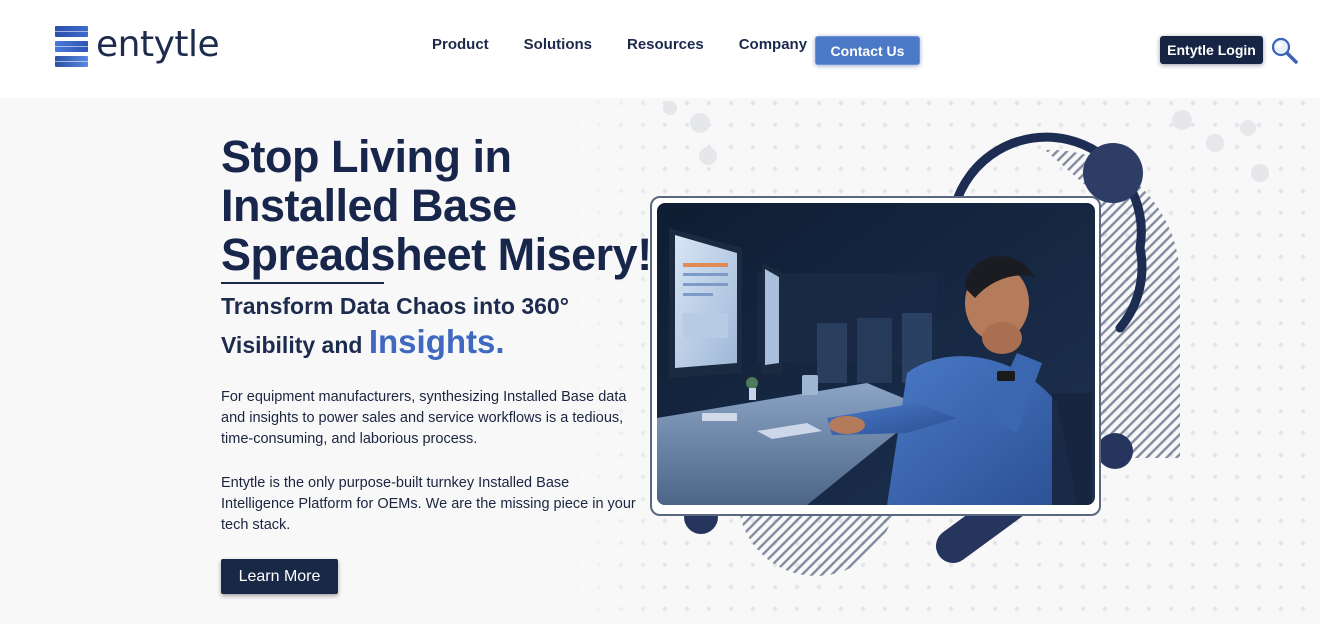 This screenshot has width=1320, height=624. I want to click on nav-product: Product, so click(460, 44).